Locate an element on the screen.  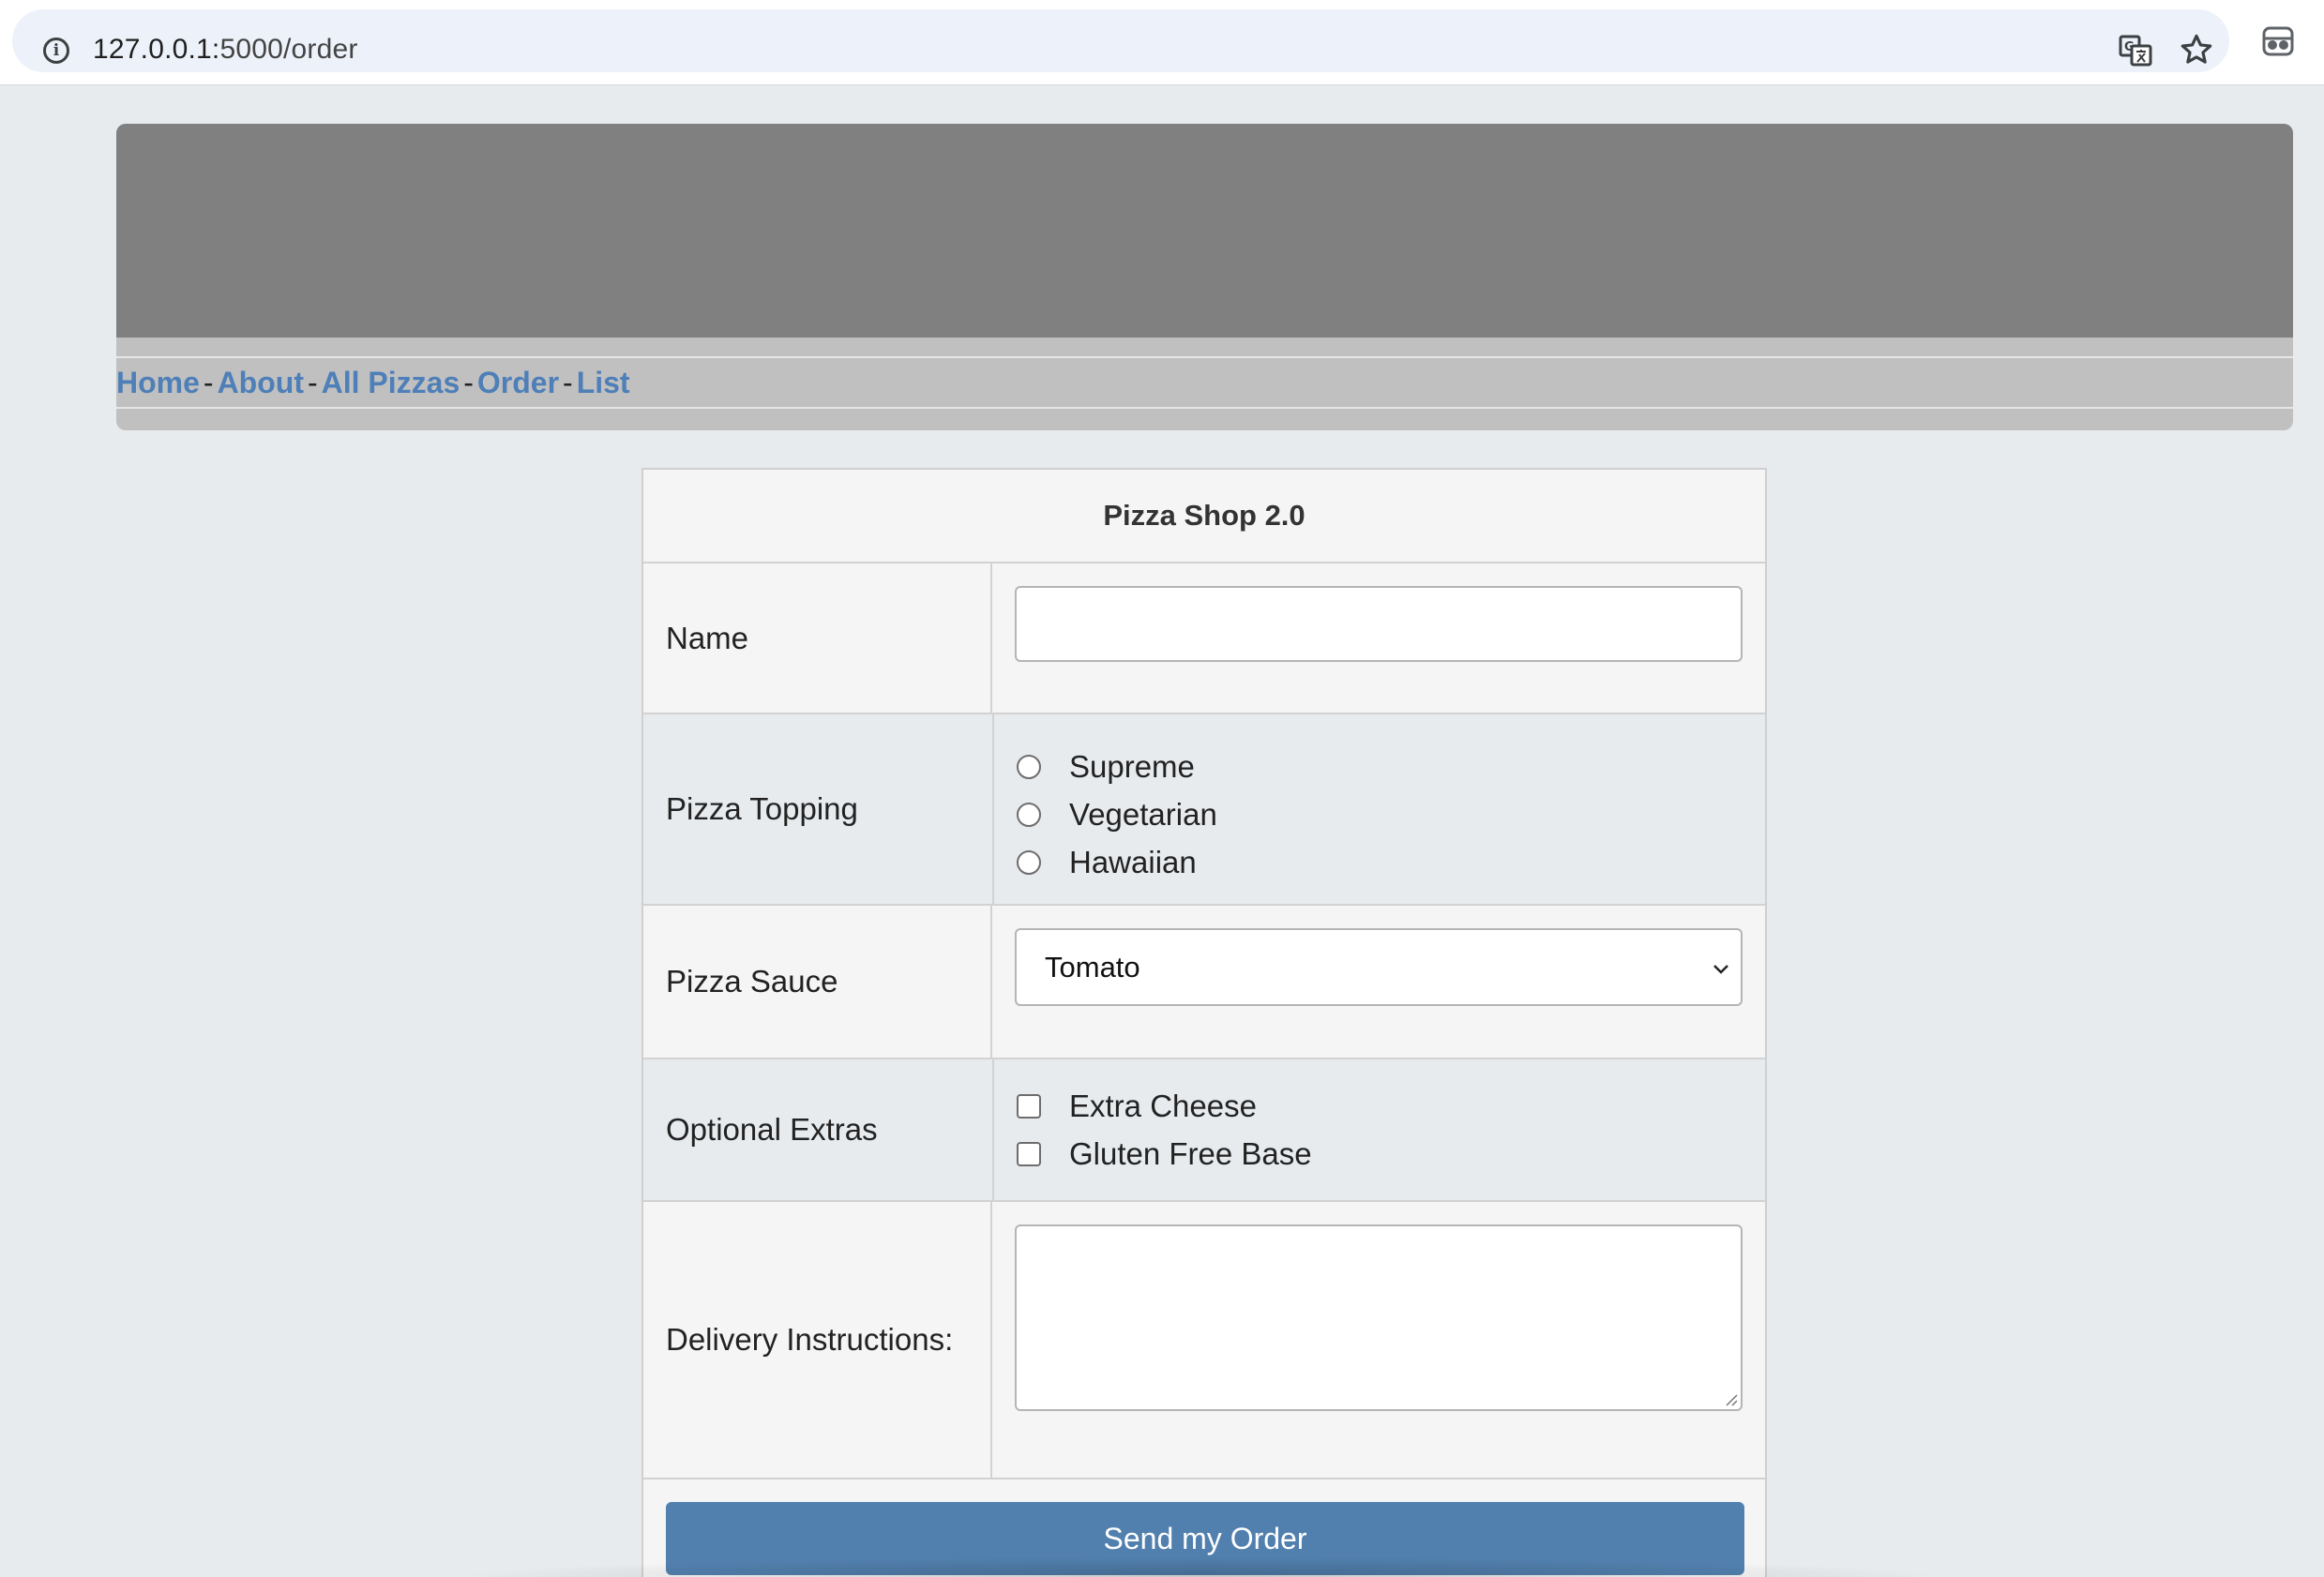
nav-links: Home - About - All Pizzas - Order - List is located at coordinates (373, 383).